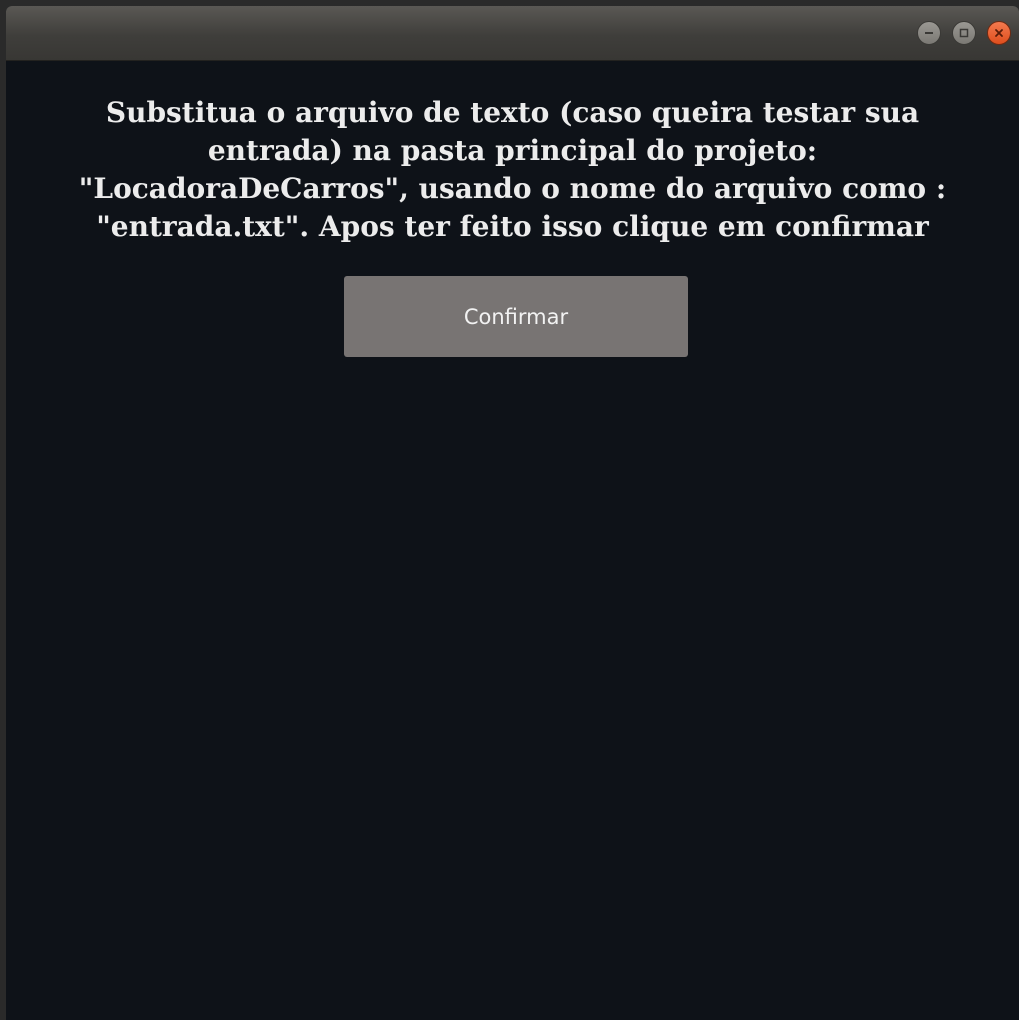  I want to click on title-bar, so click(512, 33).